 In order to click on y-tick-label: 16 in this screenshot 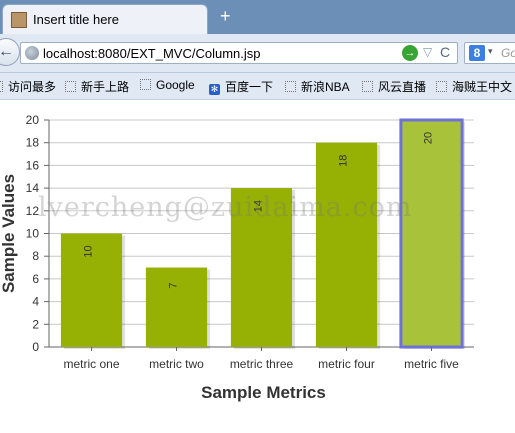, I will do `click(33, 165)`.